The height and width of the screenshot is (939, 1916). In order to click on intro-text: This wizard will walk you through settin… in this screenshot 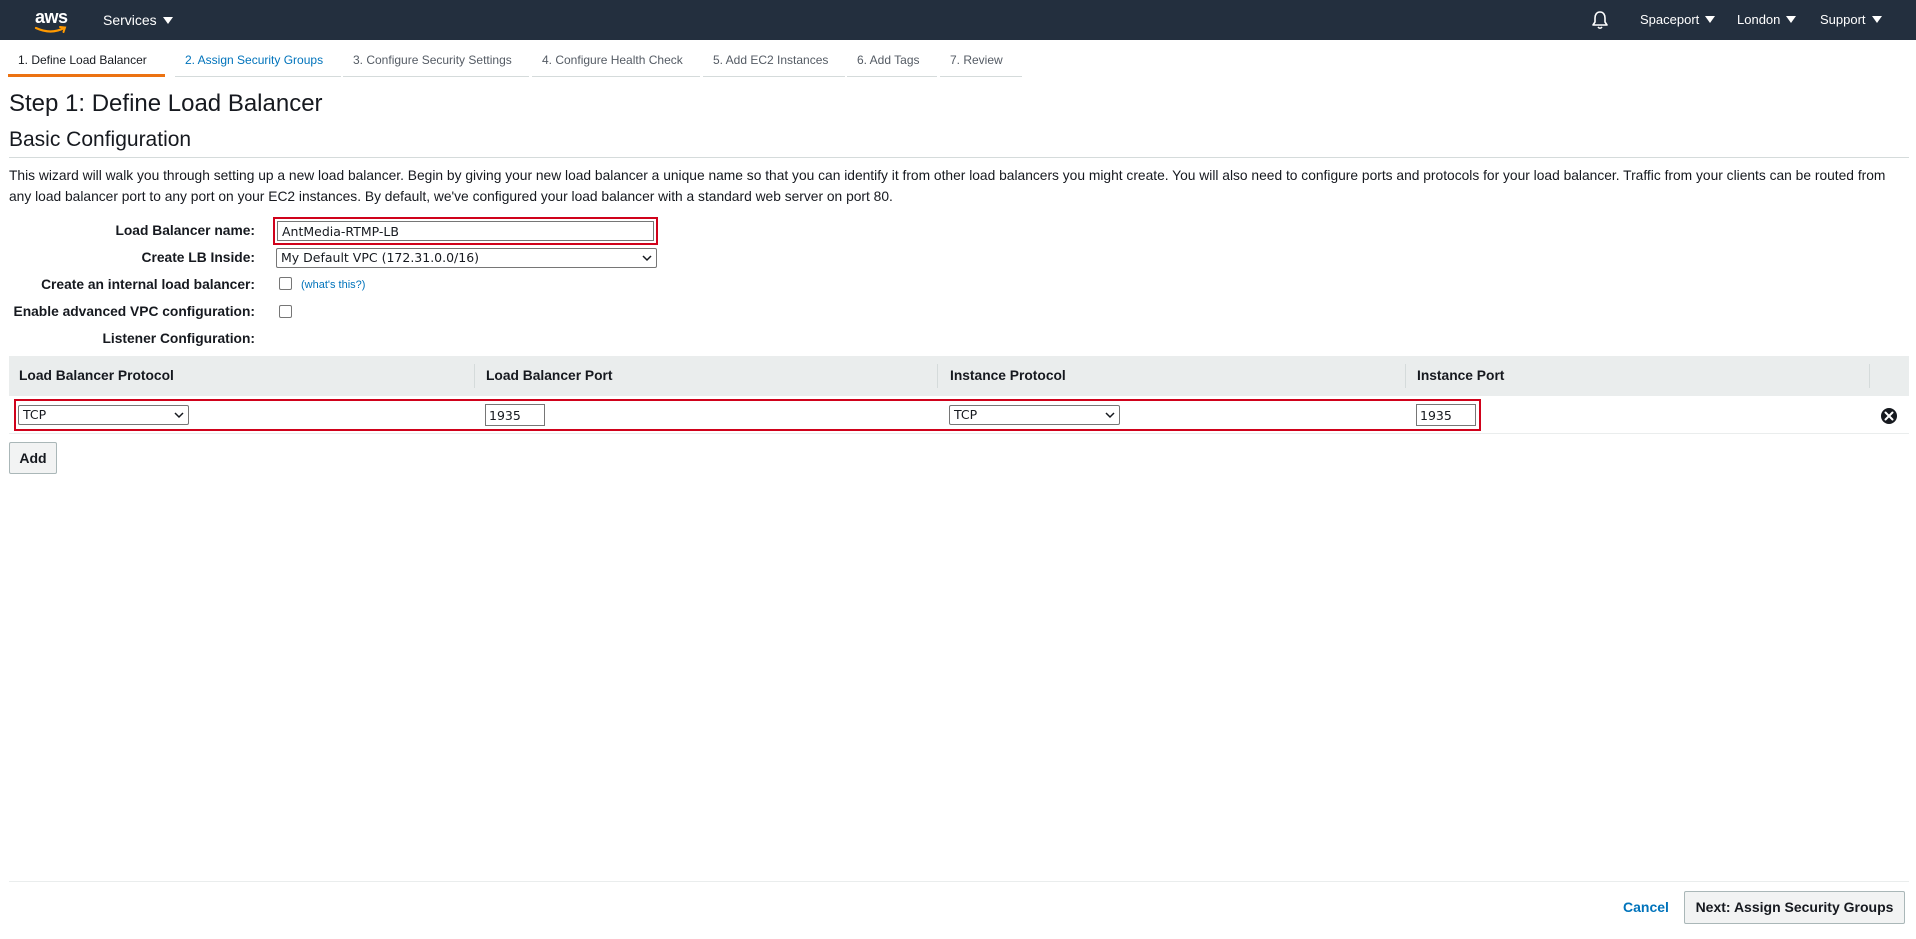, I will do `click(947, 186)`.